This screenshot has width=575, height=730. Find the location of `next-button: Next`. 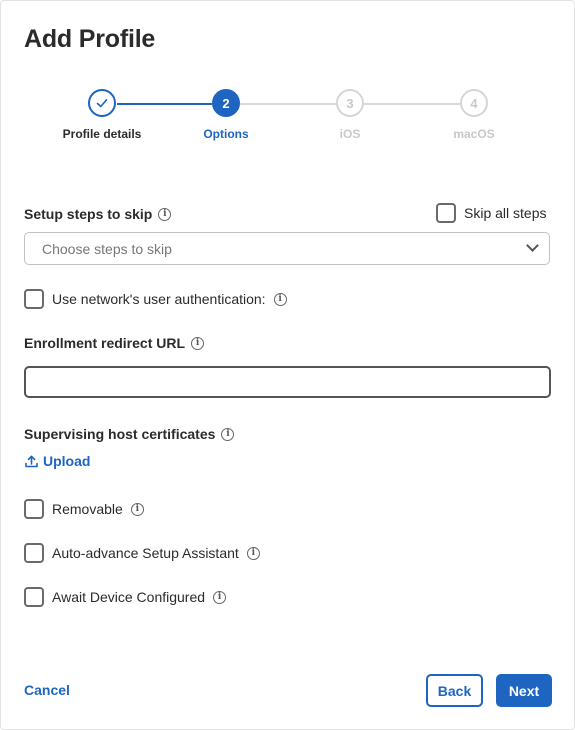

next-button: Next is located at coordinates (524, 690).